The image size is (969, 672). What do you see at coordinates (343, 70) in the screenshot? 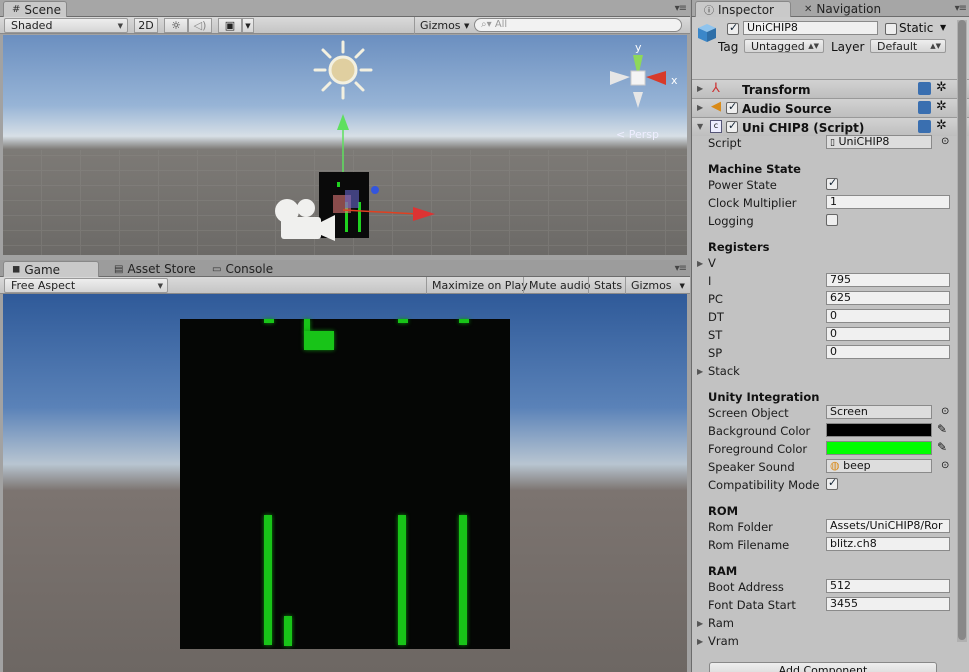
I see `directional-light-icon` at bounding box center [343, 70].